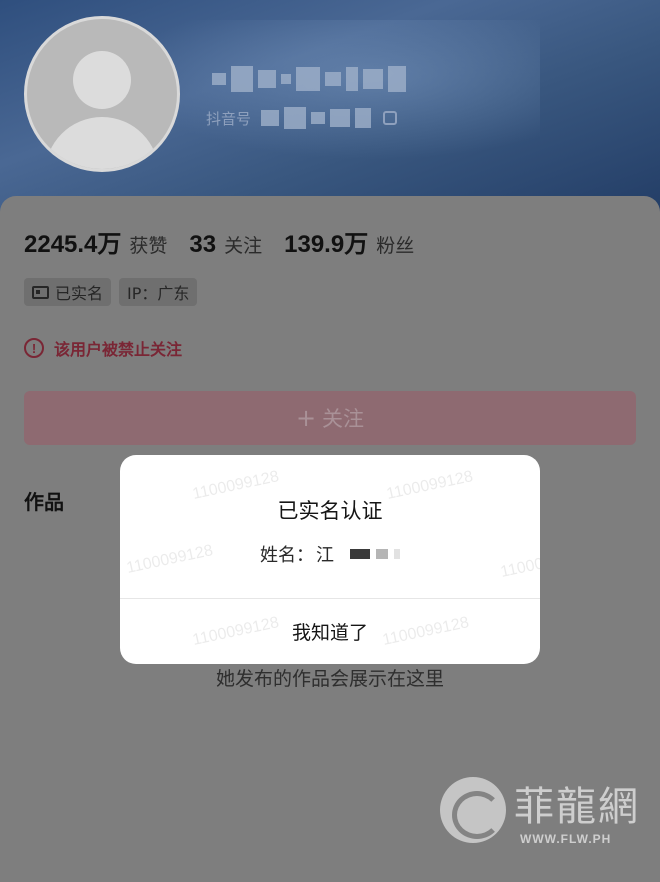 The height and width of the screenshot is (882, 660). I want to click on logo-name: 菲龍網, so click(577, 807).